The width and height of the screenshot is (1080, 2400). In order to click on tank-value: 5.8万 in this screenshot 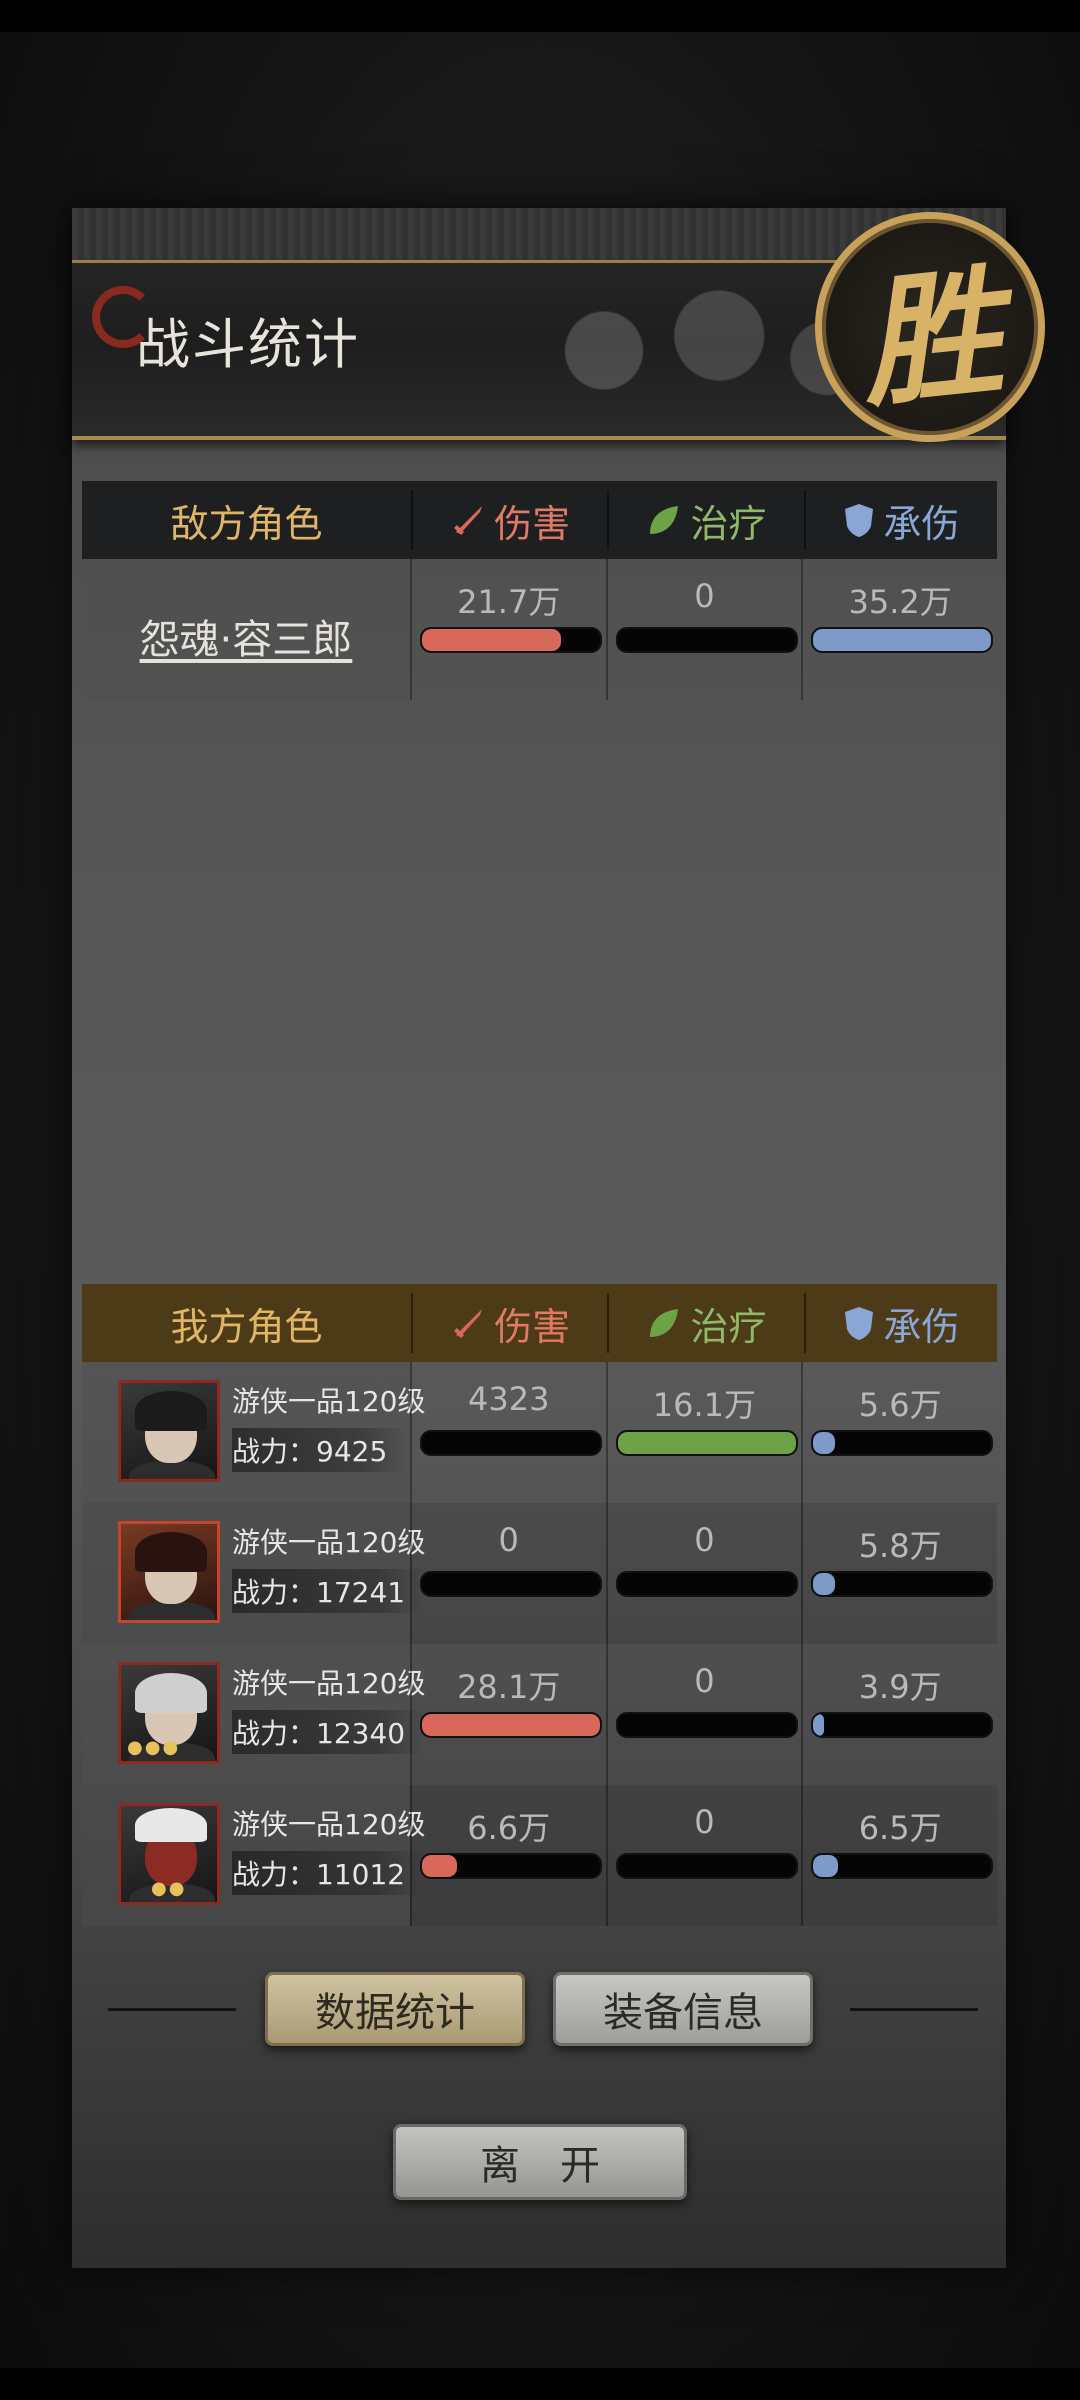, I will do `click(900, 1546)`.